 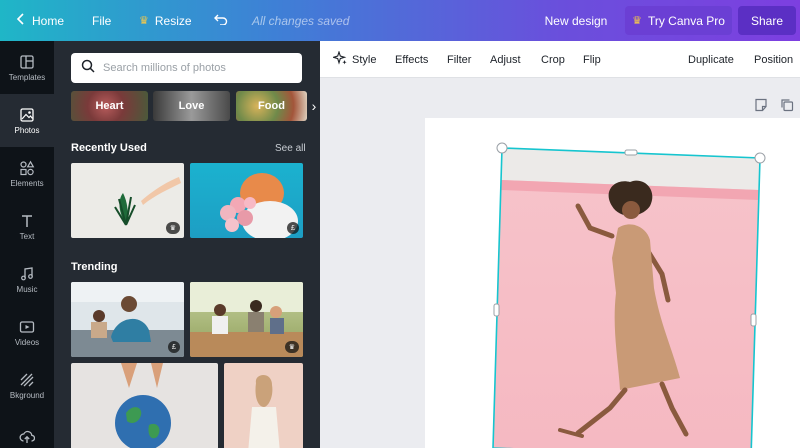 I want to click on new-design-button: New design, so click(x=576, y=20).